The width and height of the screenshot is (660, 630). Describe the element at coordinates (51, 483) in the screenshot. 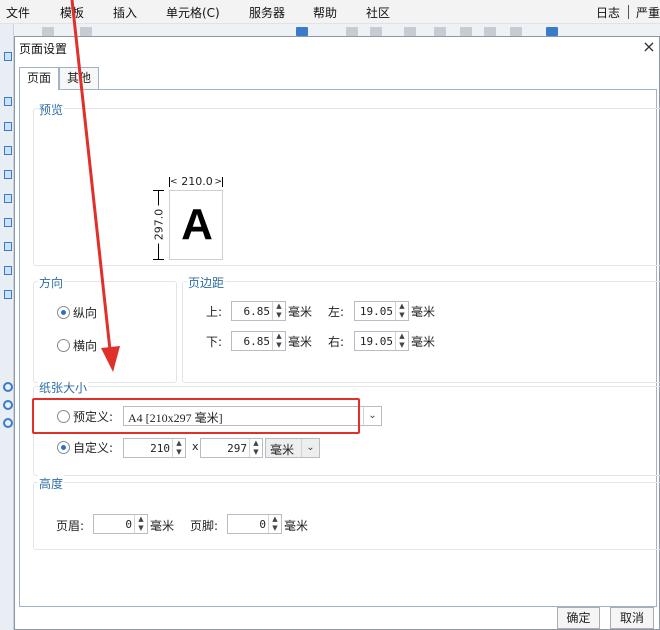

I see `height-label: 高度` at that location.